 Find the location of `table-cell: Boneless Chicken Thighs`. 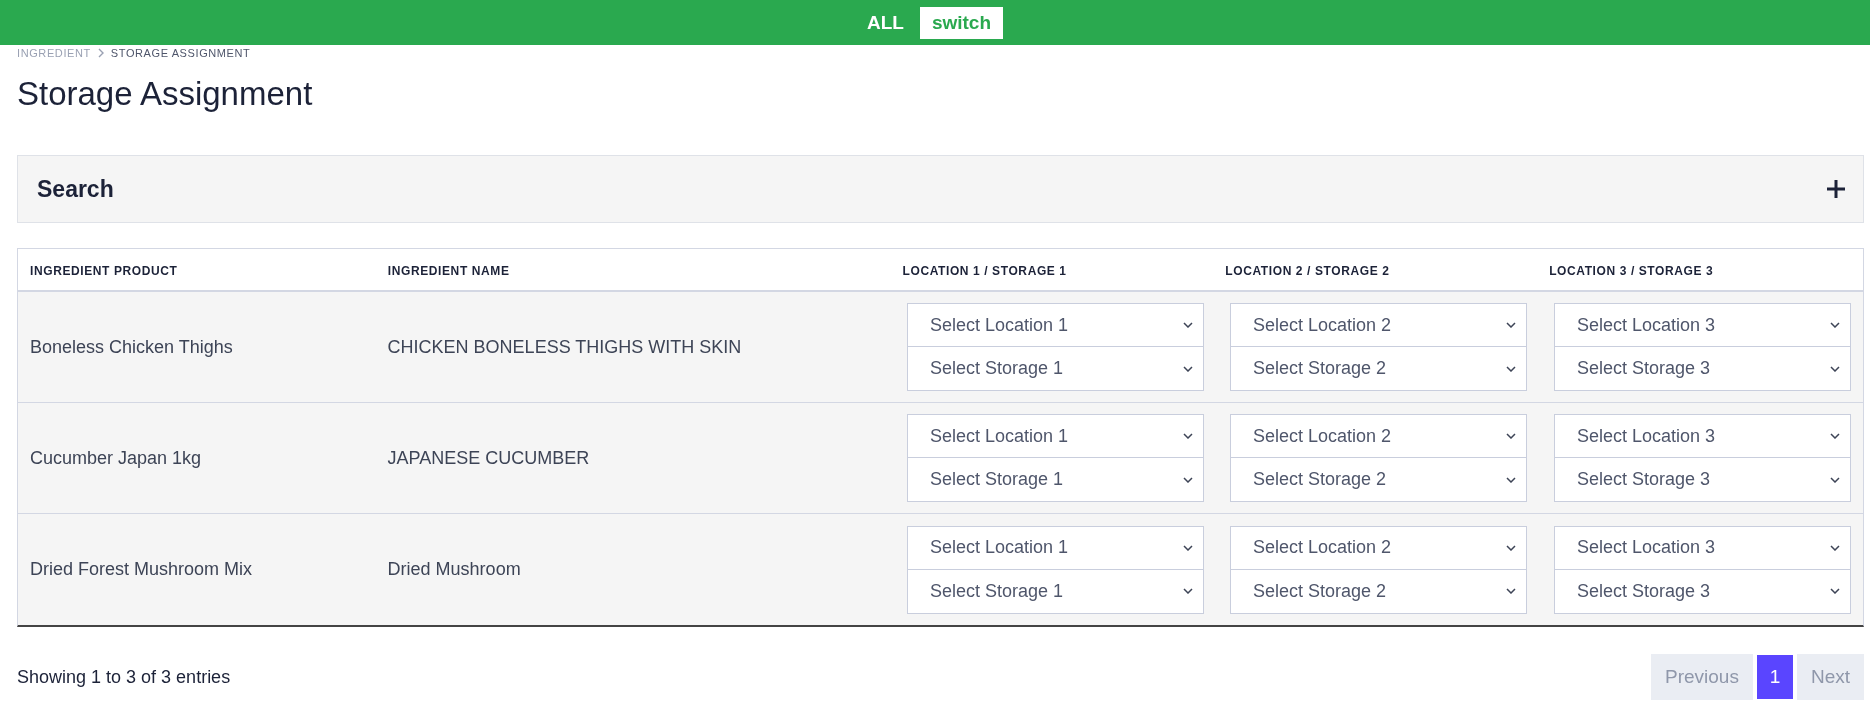

table-cell: Boneless Chicken Thighs is located at coordinates (131, 346).